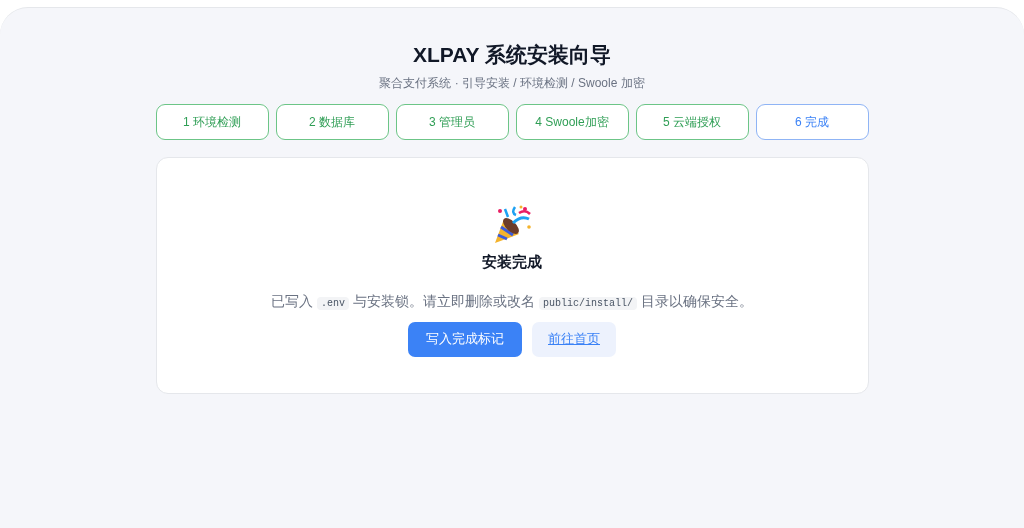 The image size is (1024, 528). What do you see at coordinates (332, 122) in the screenshot?
I see `step-tab: 2 数据库` at bounding box center [332, 122].